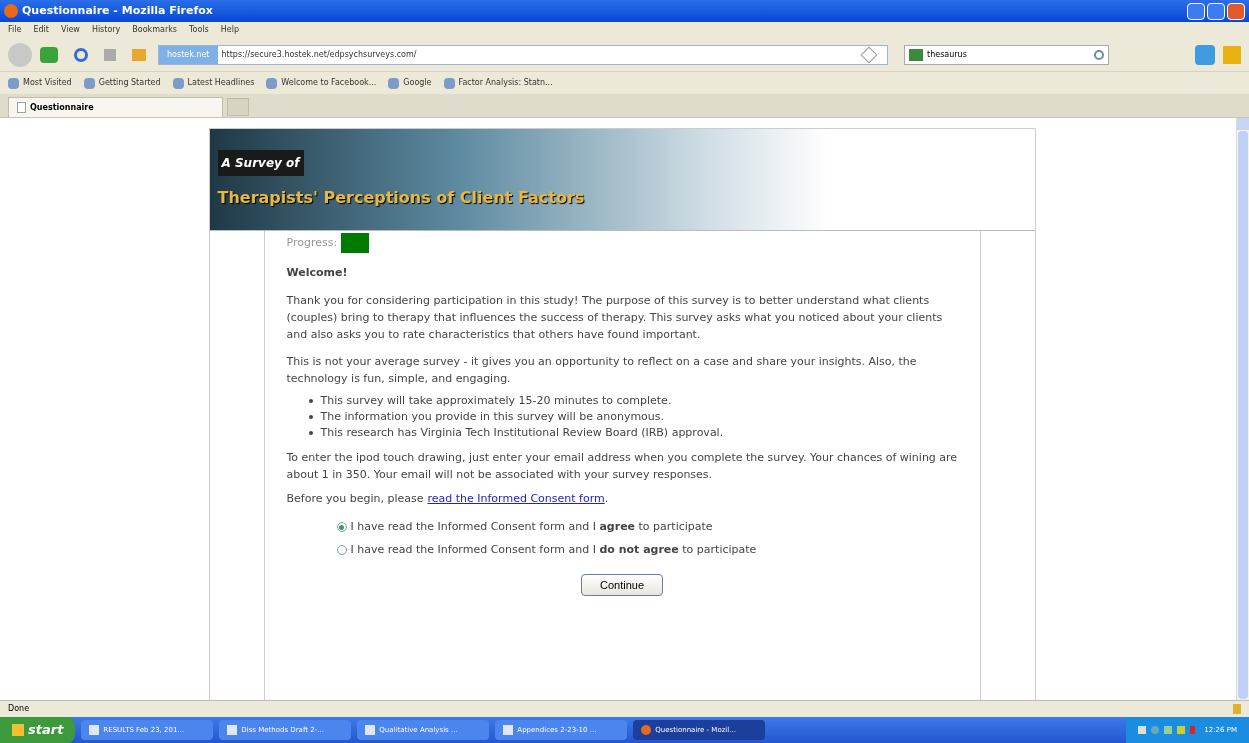 This screenshot has width=1249, height=743. I want to click on bookmark-link: Getting Started, so click(129, 83).